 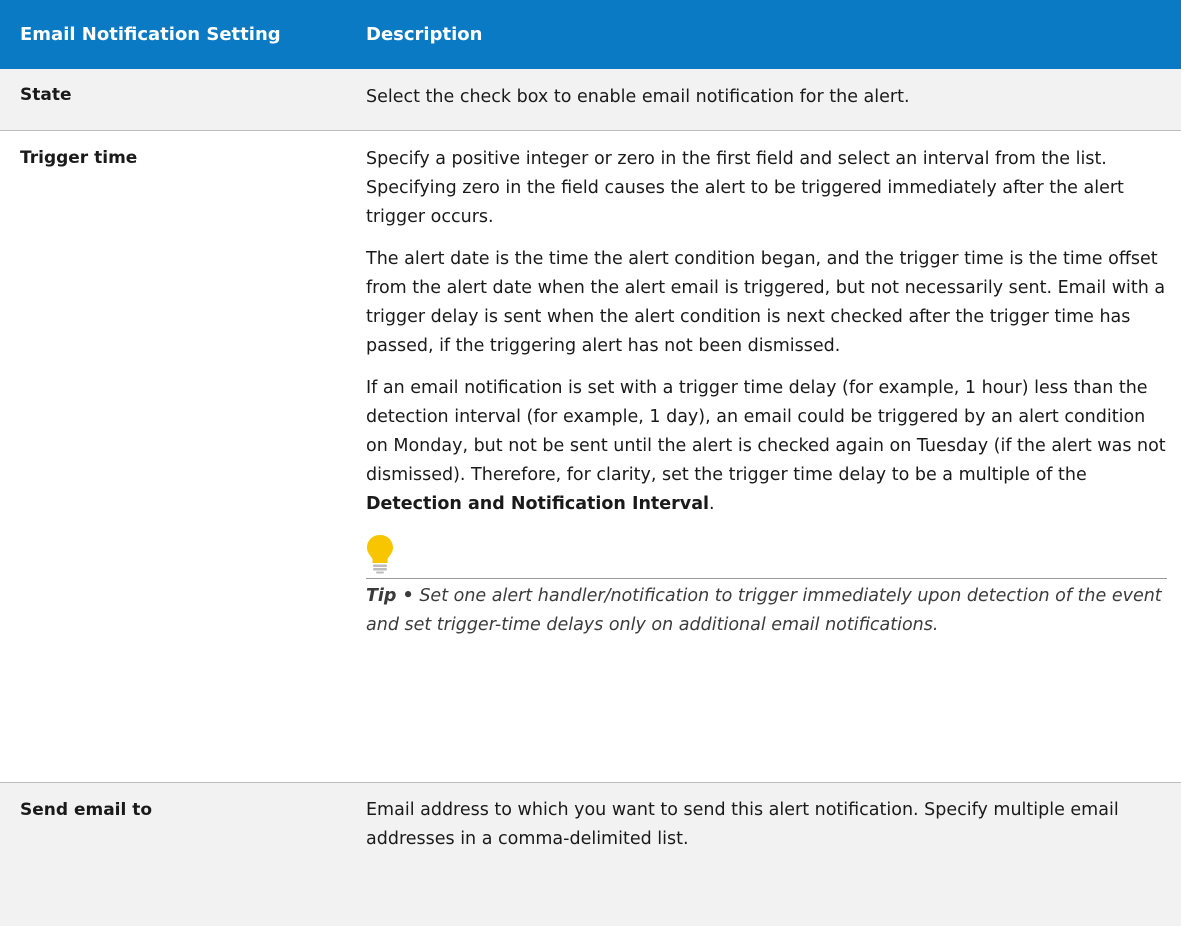 I want to click on setting-send-email-to: Send email to, so click(x=86, y=810).